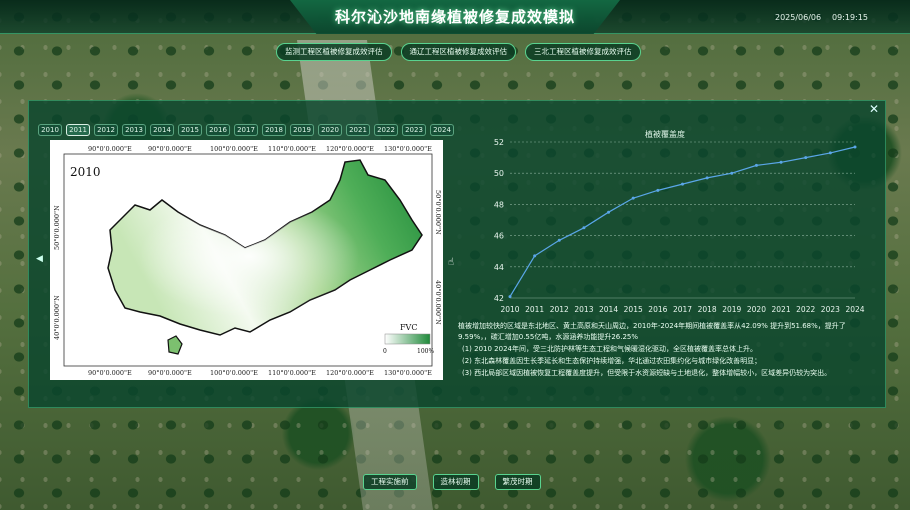  I want to click on legend-max: 100%, so click(425, 351).